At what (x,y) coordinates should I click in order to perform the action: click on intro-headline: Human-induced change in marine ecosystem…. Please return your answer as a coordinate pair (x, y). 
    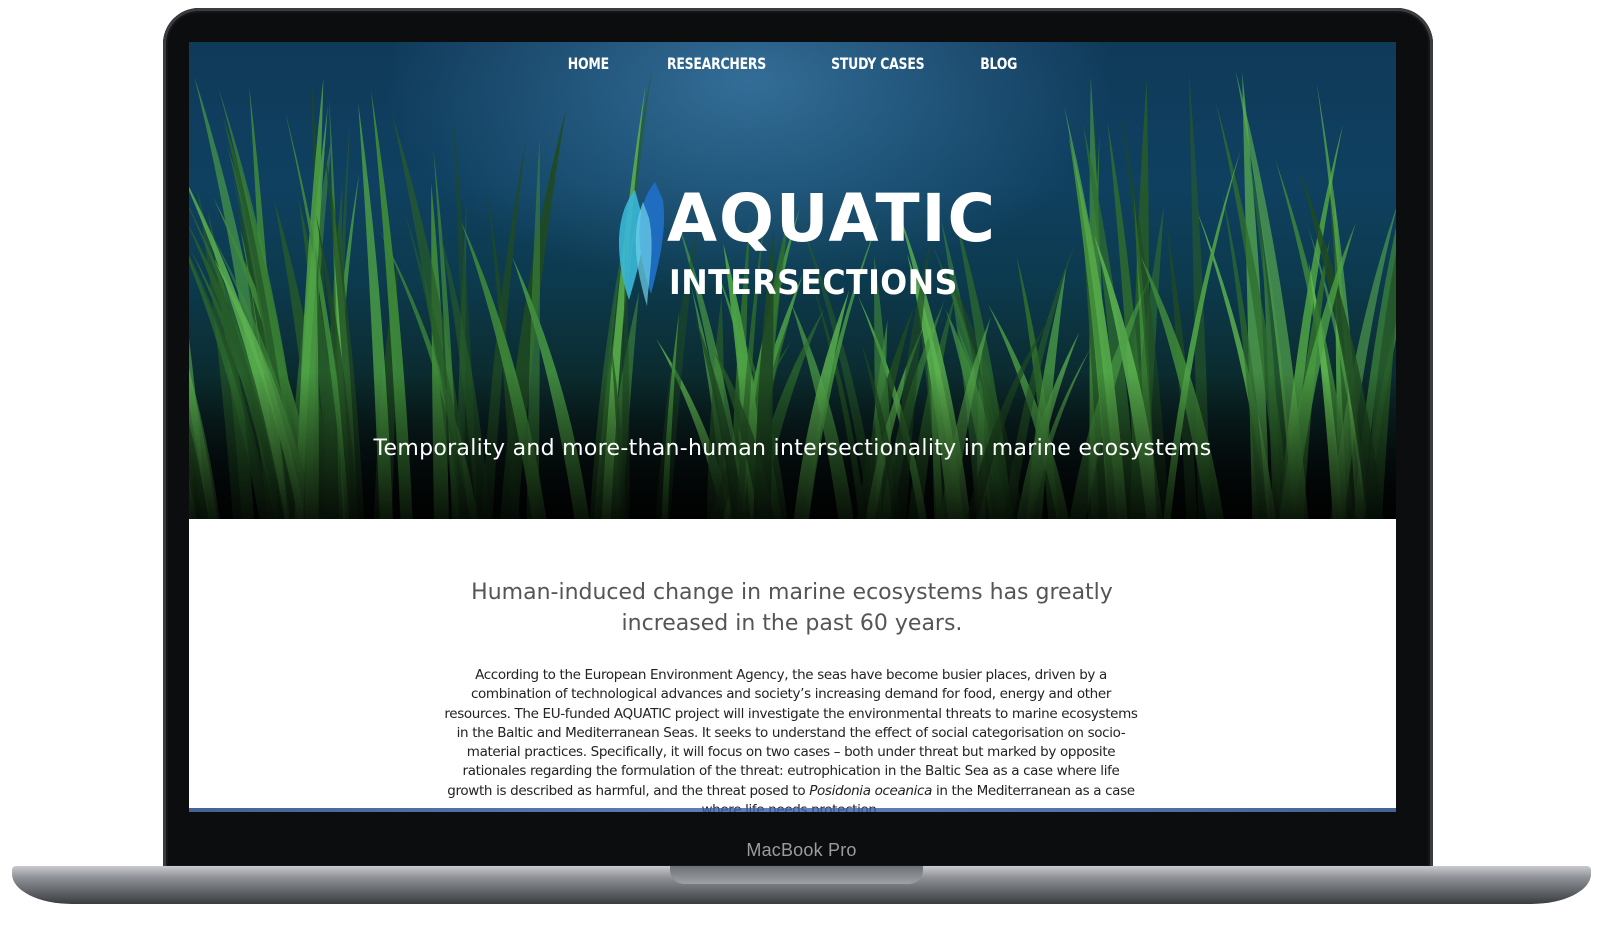
    Looking at the image, I should click on (792, 608).